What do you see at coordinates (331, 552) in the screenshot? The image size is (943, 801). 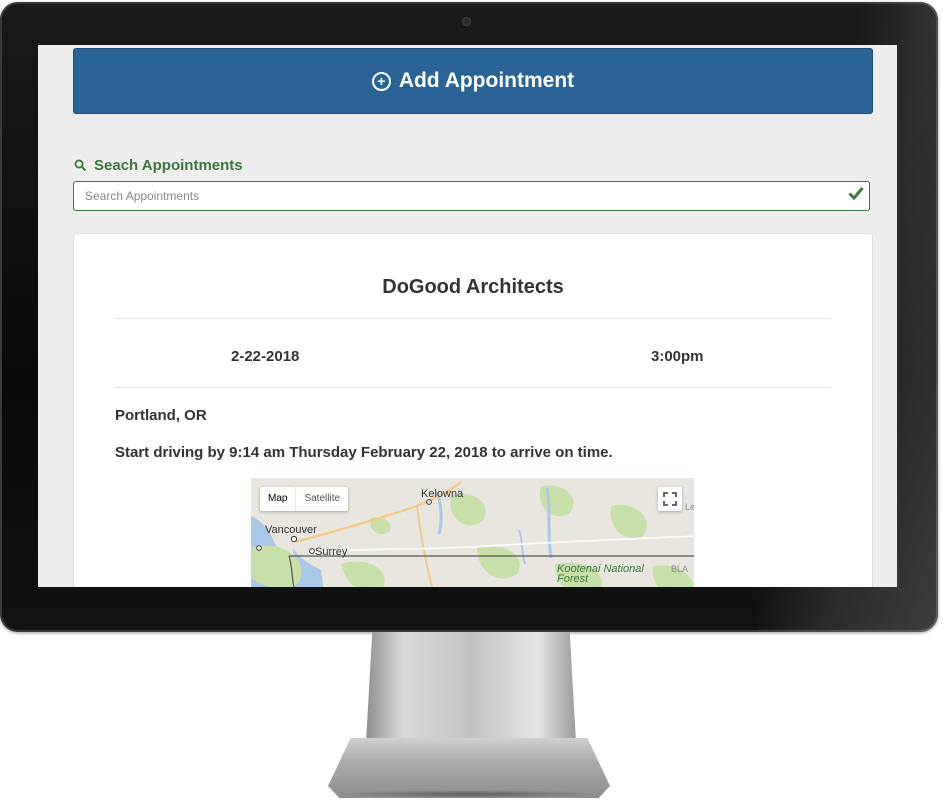 I see `map-place-surrey: Surrey` at bounding box center [331, 552].